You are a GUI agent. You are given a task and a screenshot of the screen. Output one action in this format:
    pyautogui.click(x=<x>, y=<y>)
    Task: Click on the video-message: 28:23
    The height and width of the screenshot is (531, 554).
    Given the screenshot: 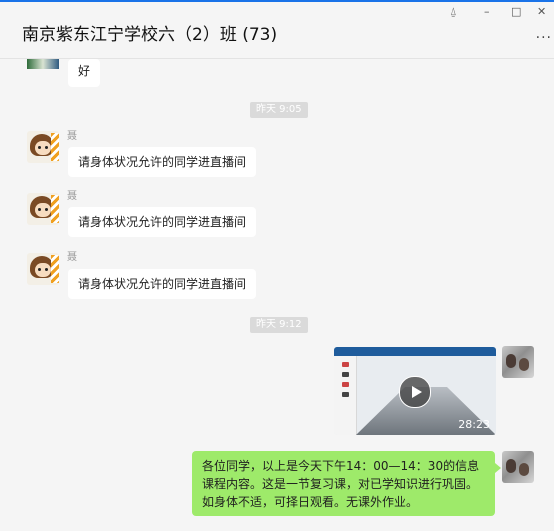 What is the action you would take?
    pyautogui.click(x=415, y=391)
    